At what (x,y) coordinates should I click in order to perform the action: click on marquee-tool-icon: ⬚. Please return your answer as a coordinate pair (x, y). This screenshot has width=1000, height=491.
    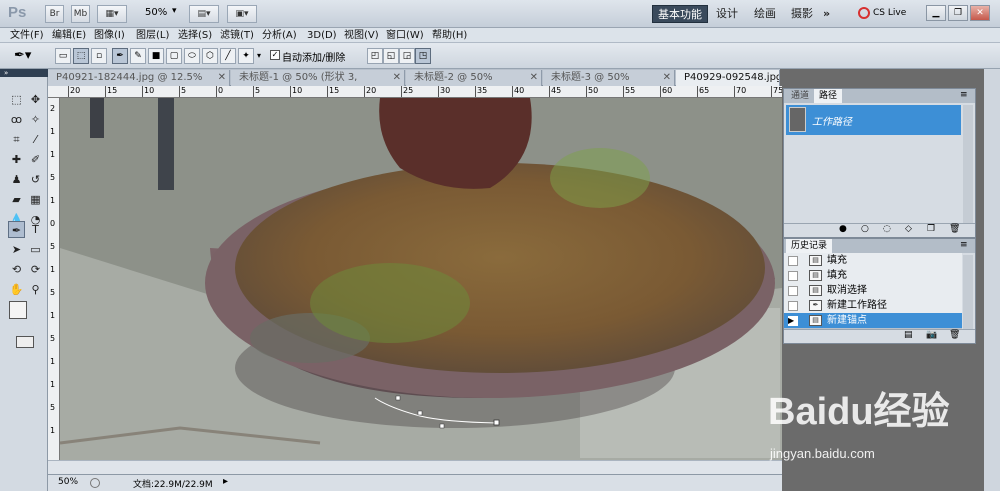
    Looking at the image, I should click on (16, 99).